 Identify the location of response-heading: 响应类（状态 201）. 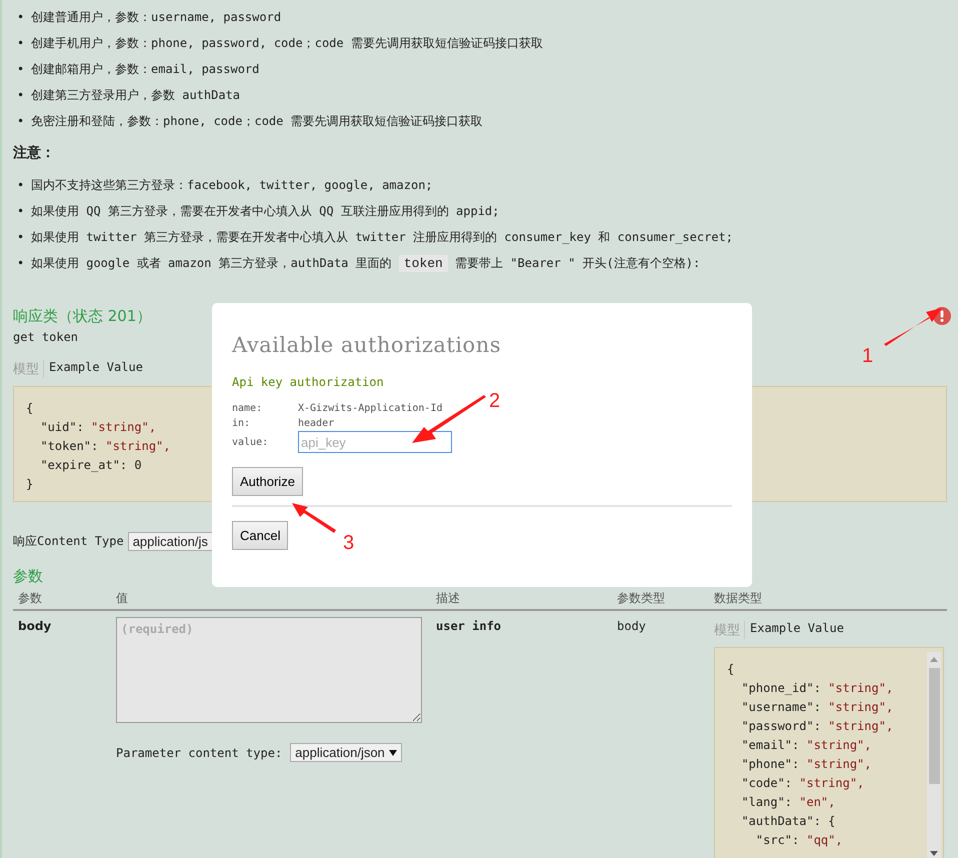
(82, 316).